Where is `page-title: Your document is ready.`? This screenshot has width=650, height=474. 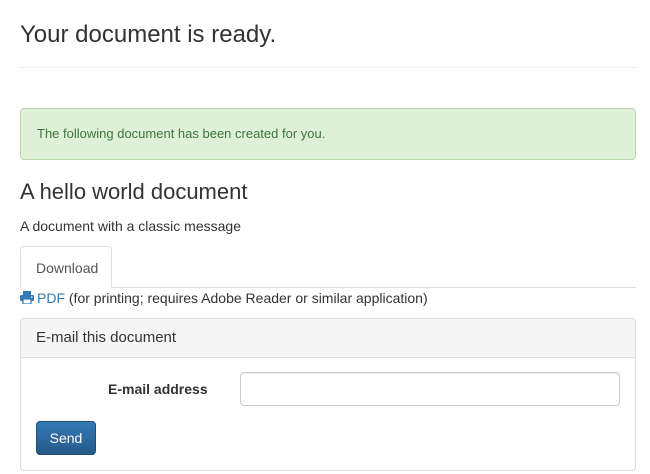 page-title: Your document is ready. is located at coordinates (148, 34).